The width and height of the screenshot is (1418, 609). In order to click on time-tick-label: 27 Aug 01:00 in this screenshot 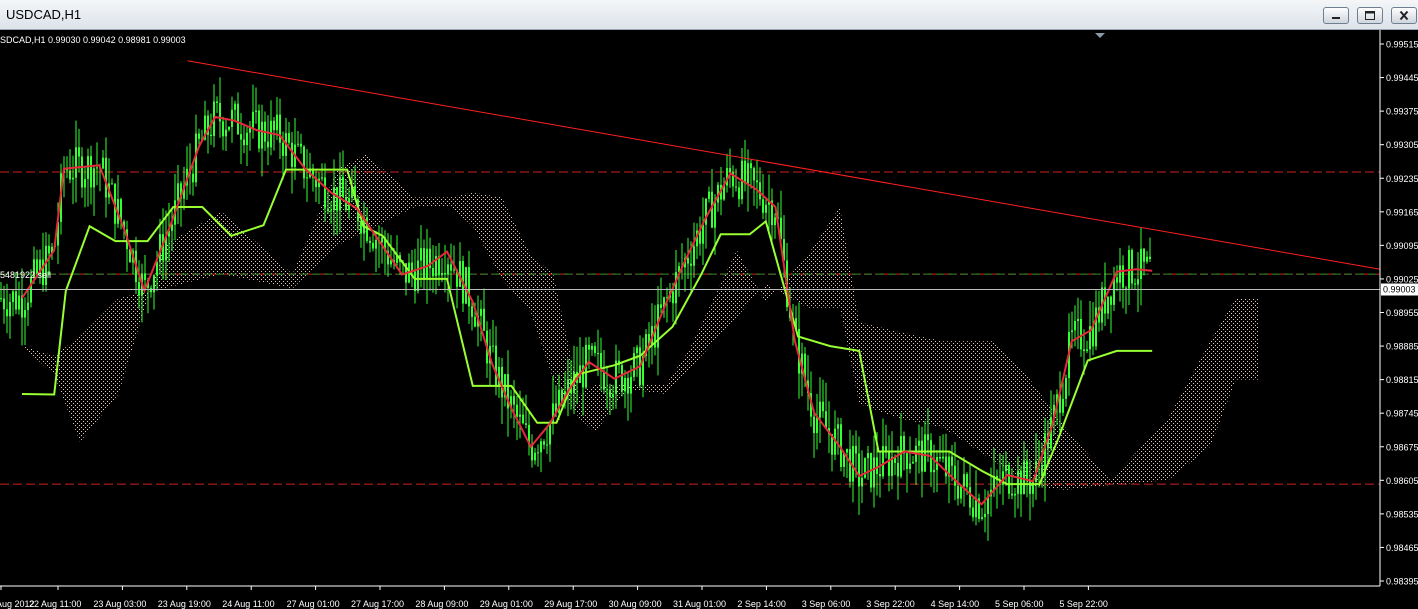, I will do `click(313, 604)`.